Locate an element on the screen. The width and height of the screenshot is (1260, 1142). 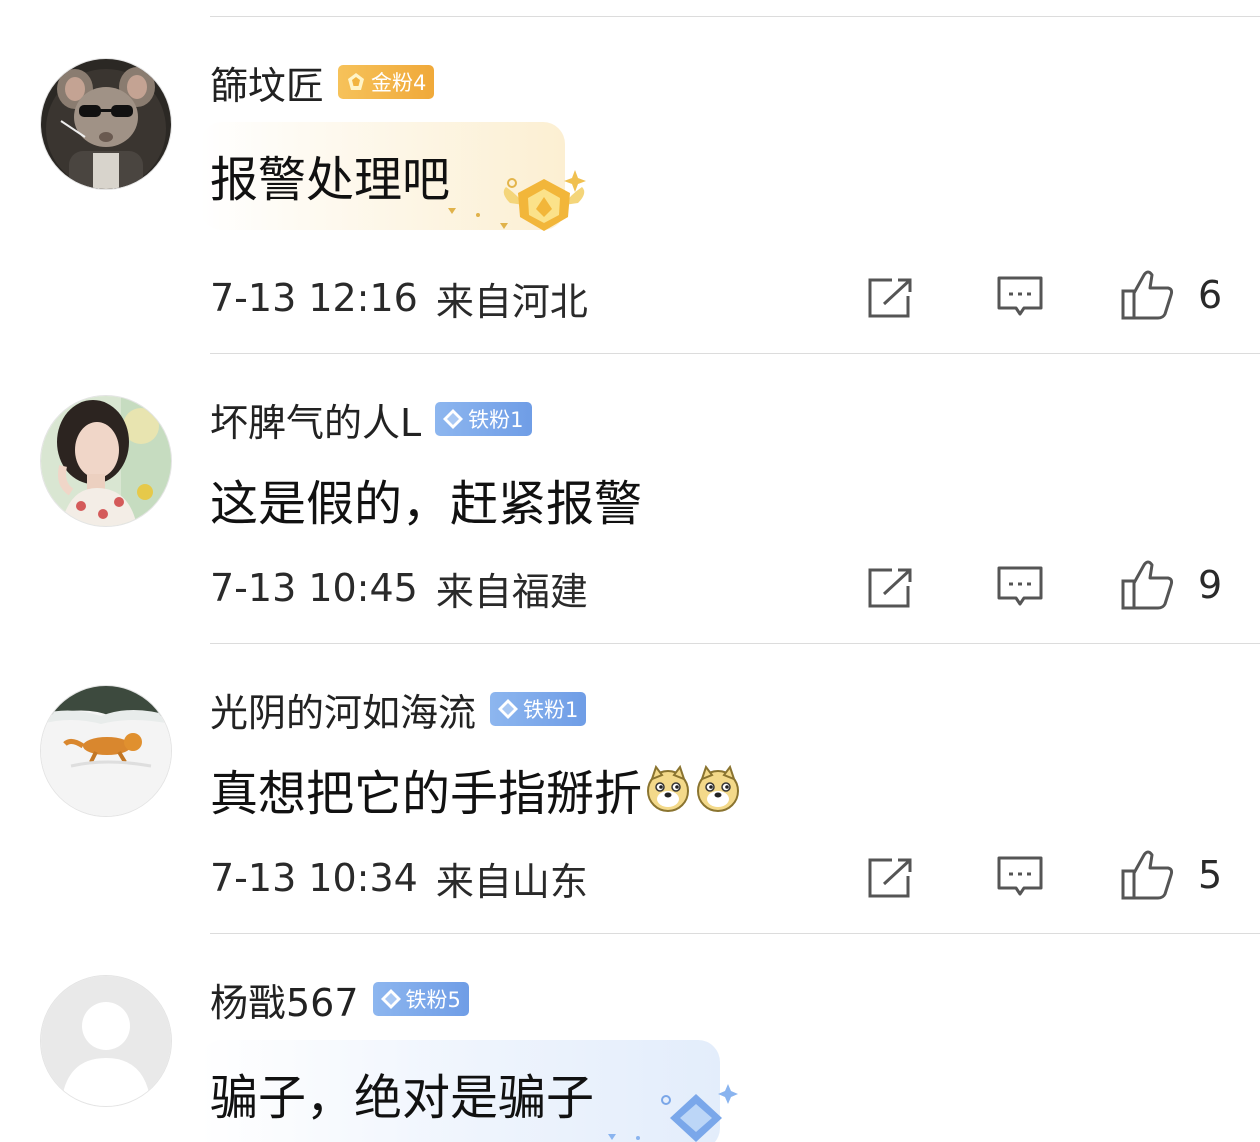
badge-label: 金粉4 is located at coordinates (399, 83).